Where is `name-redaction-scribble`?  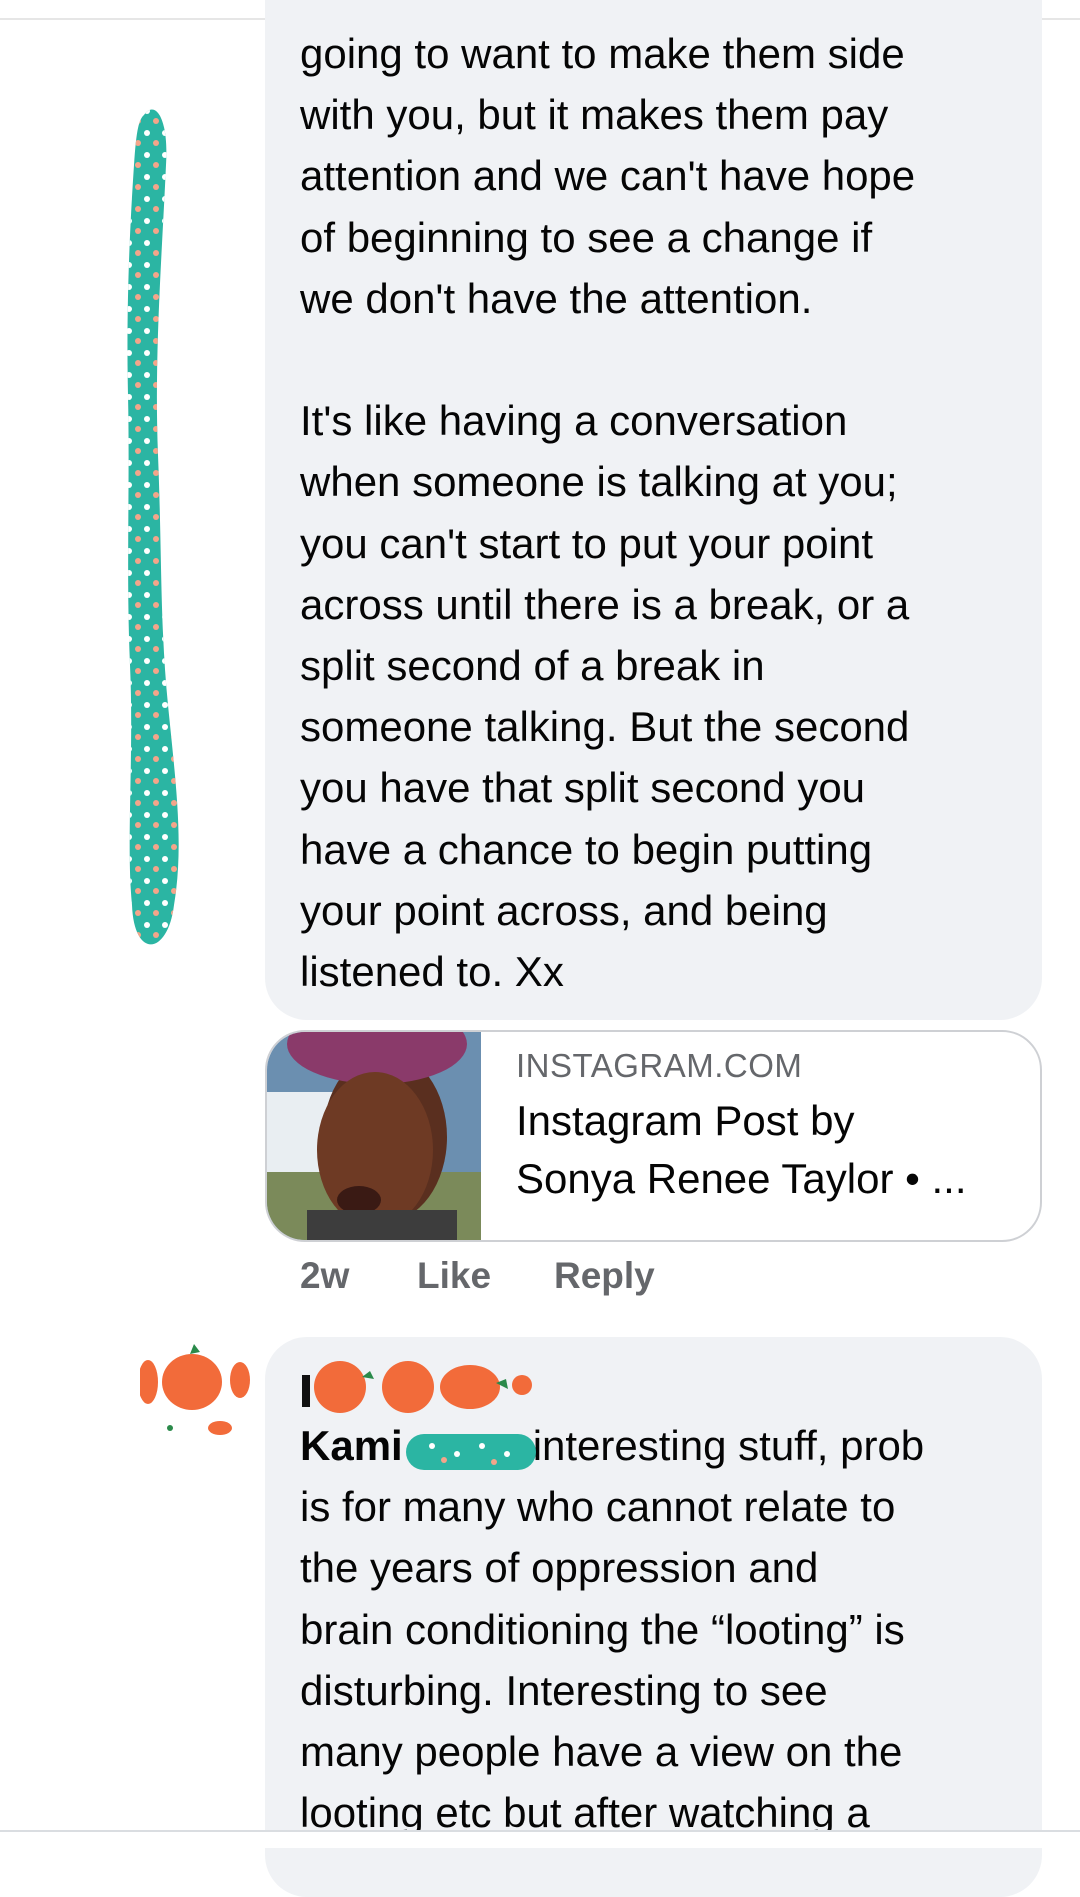
name-redaction-scribble is located at coordinates (471, 1452).